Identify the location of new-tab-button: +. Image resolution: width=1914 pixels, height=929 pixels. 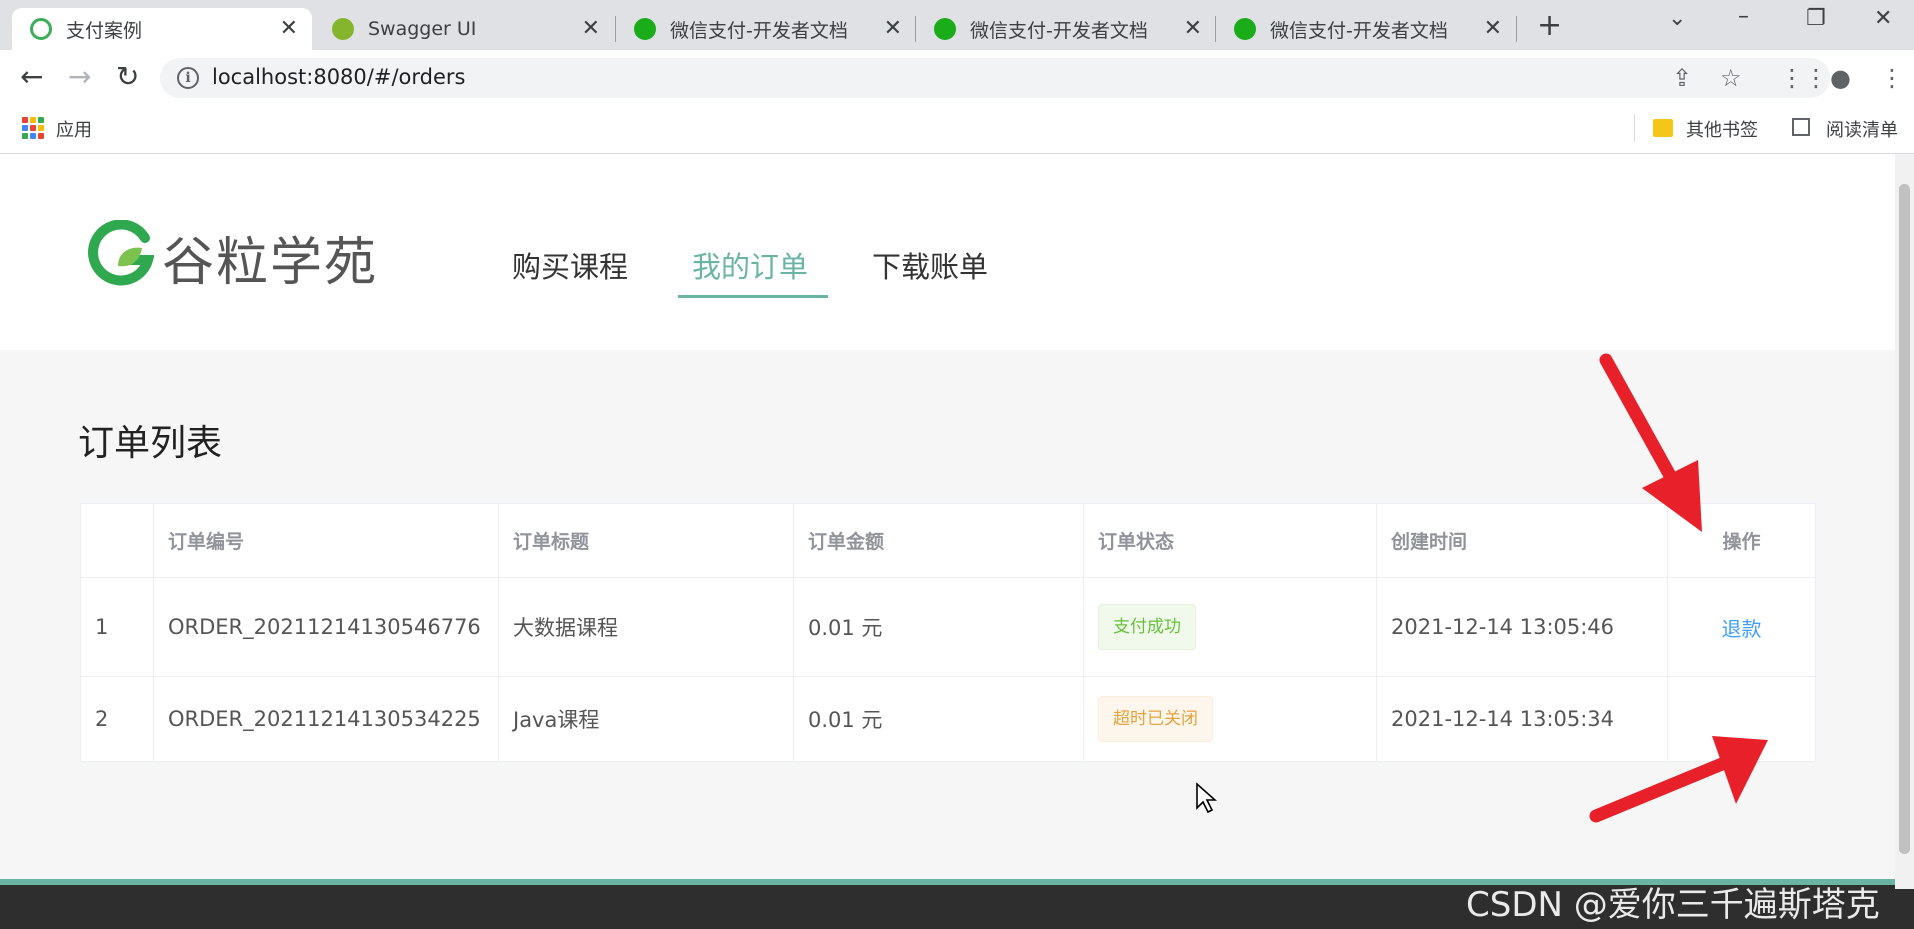
(1549, 25).